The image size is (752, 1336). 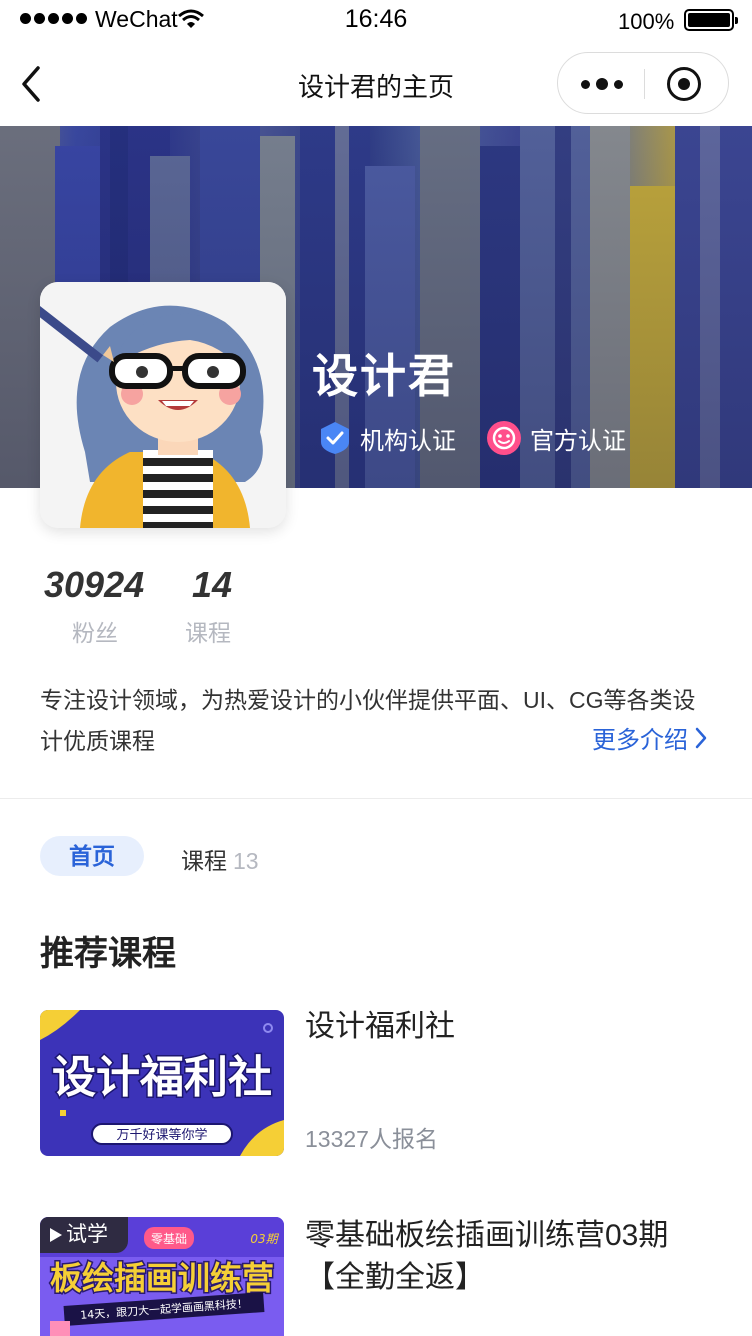 What do you see at coordinates (510, 1027) in the screenshot?
I see `course-title: 设计福利社` at bounding box center [510, 1027].